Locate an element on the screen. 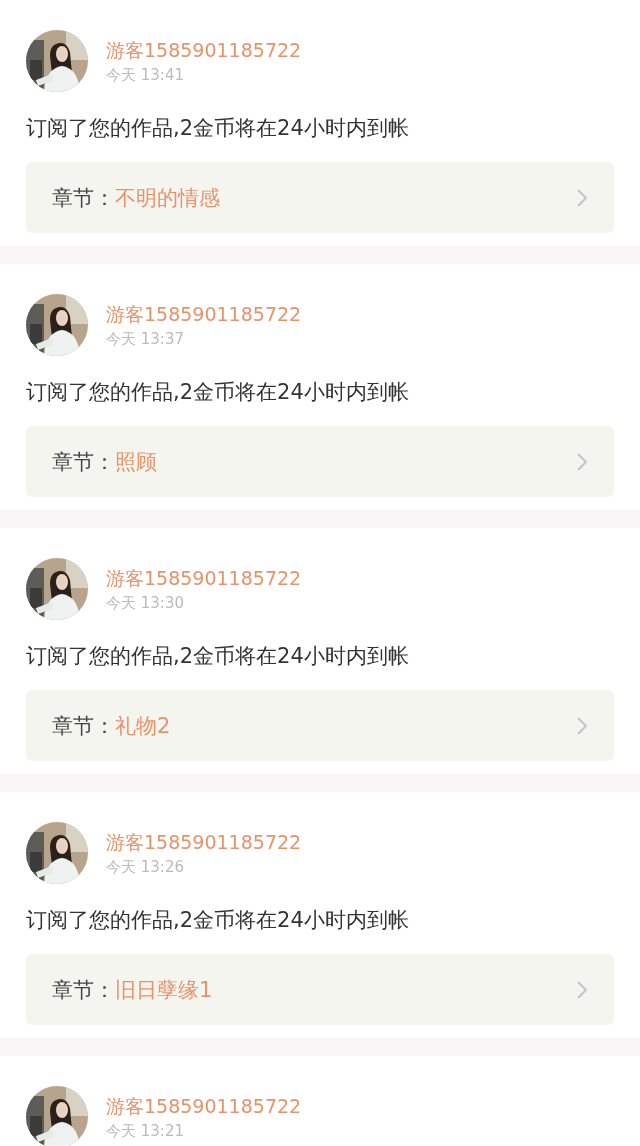 The image size is (640, 1146). timestamp: 今天 13:37 is located at coordinates (145, 339).